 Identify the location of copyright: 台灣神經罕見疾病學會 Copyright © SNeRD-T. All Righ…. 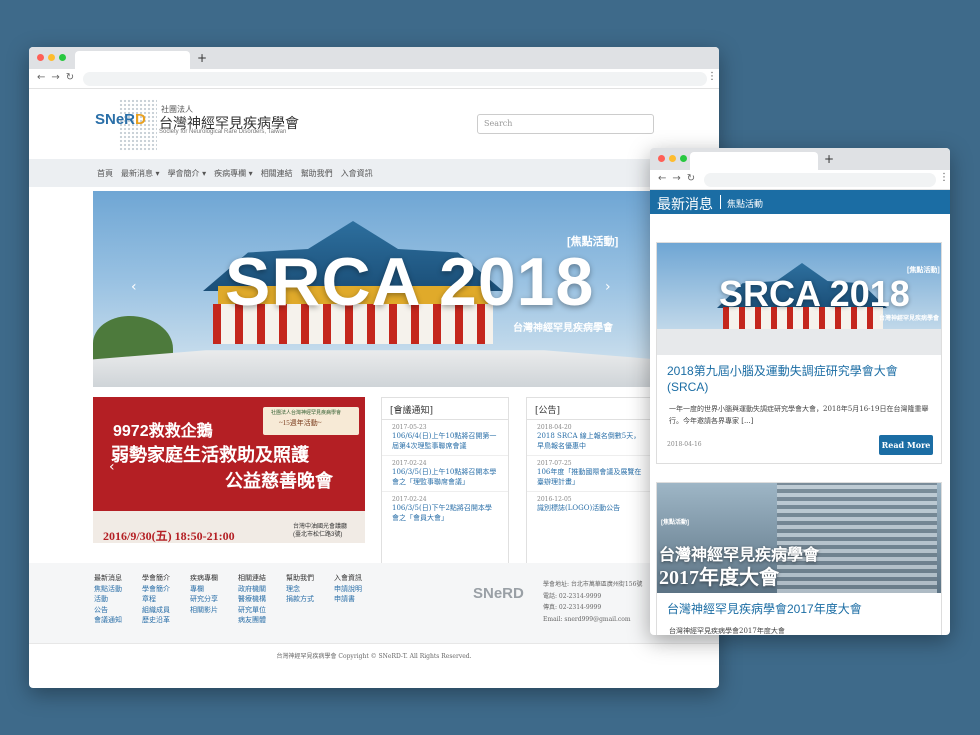
(374, 653).